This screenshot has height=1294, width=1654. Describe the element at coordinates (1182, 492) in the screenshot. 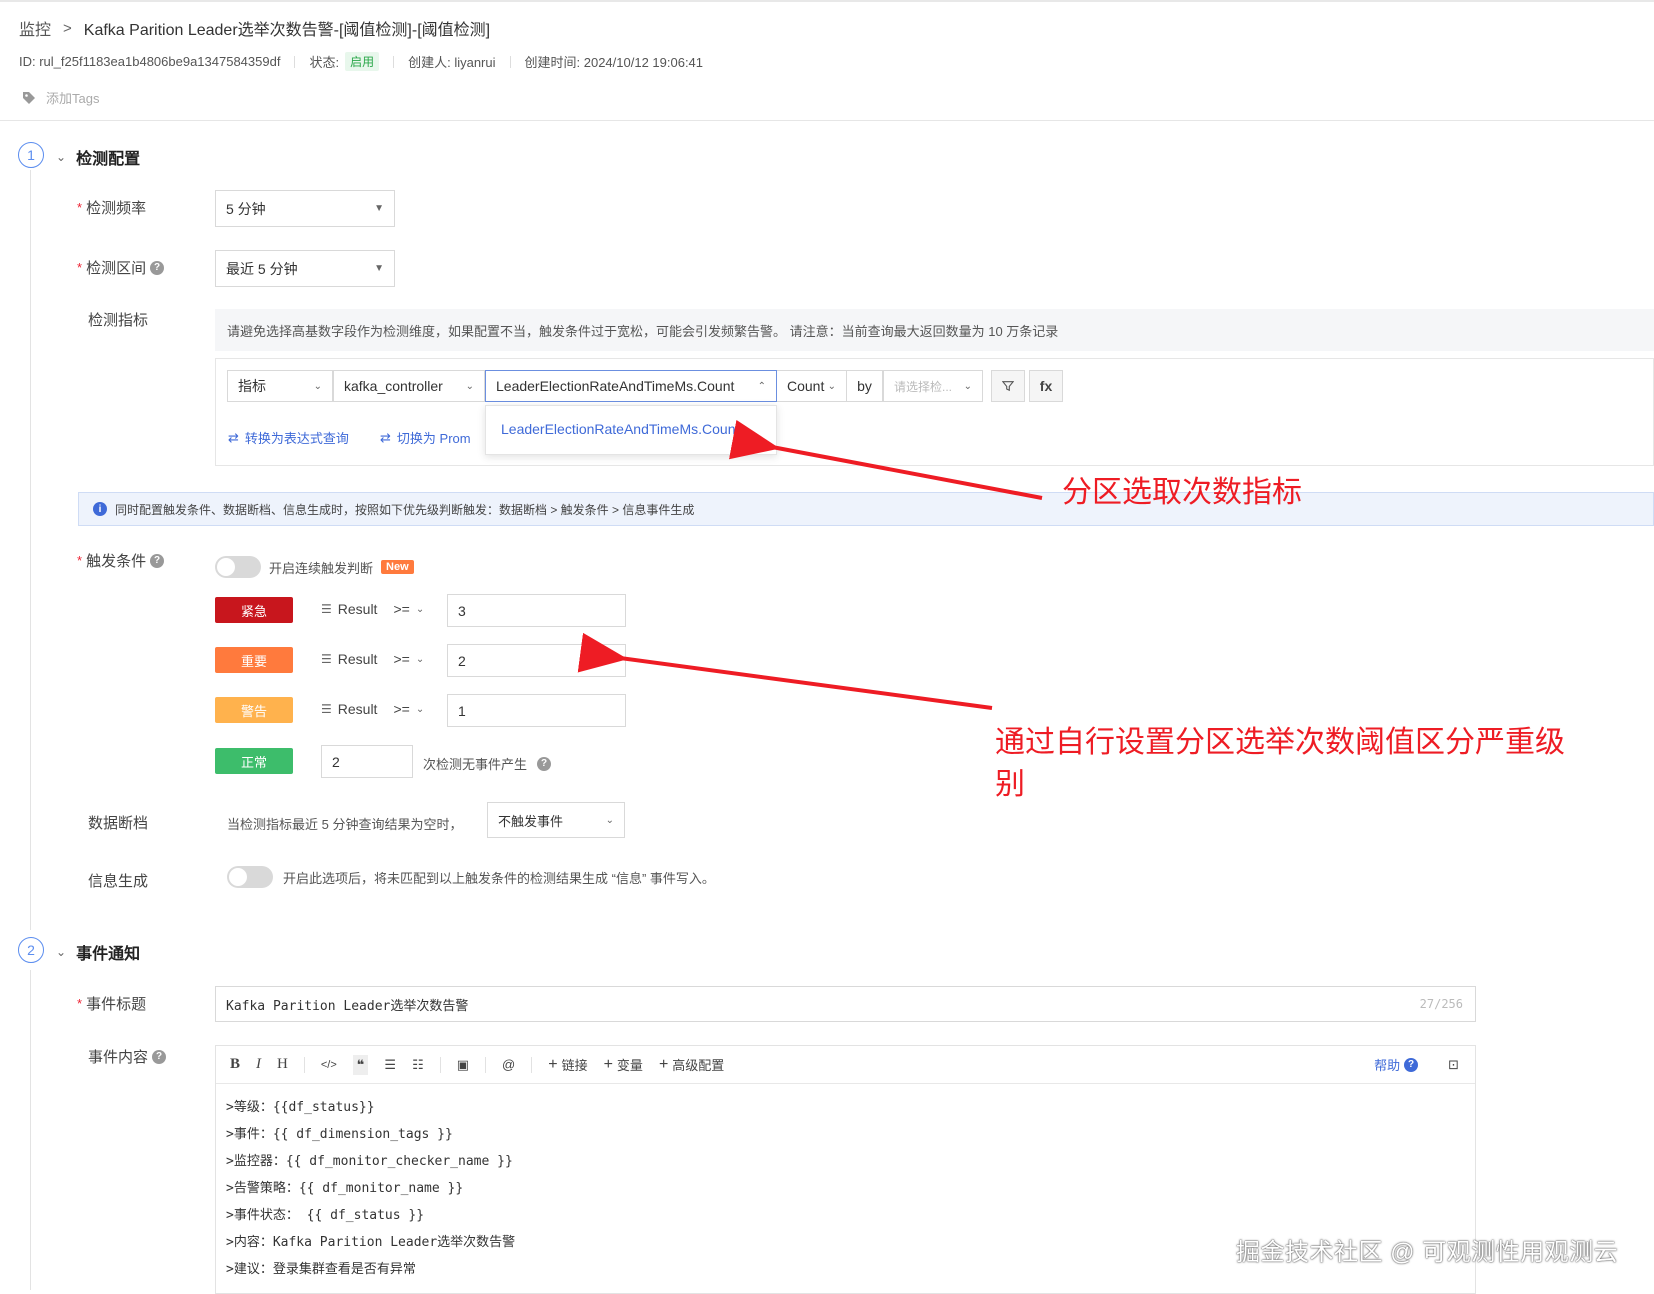

I see `annotation-metric: 分区选取次数指标` at that location.